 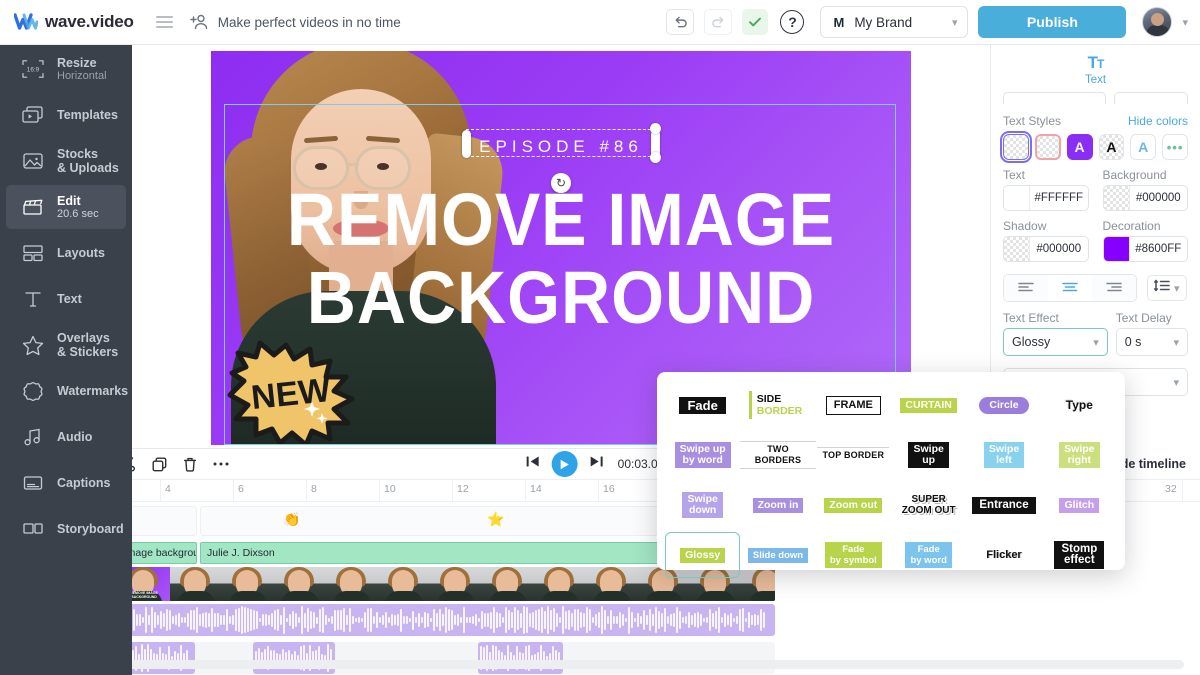 What do you see at coordinates (66, 69) in the screenshot?
I see `sidebar-item-resize: 16:9 Resize Horizontal` at bounding box center [66, 69].